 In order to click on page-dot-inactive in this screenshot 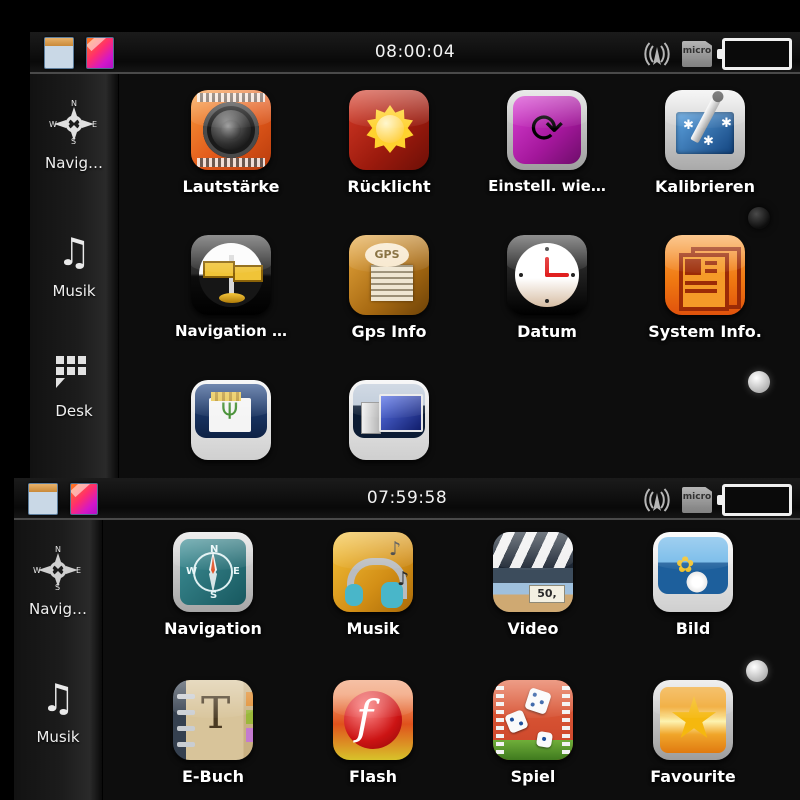, I will do `click(759, 218)`.